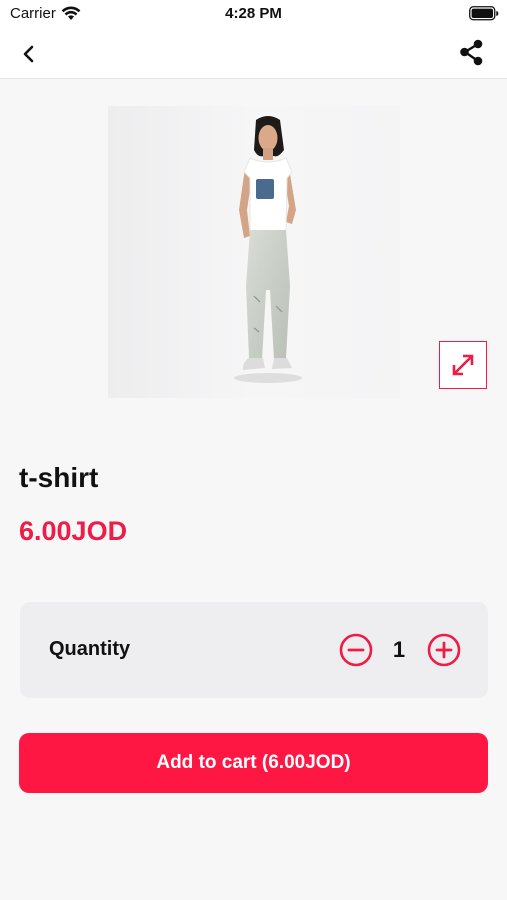 Image resolution: width=507 pixels, height=900 pixels. I want to click on expand-arrows-icon, so click(463, 365).